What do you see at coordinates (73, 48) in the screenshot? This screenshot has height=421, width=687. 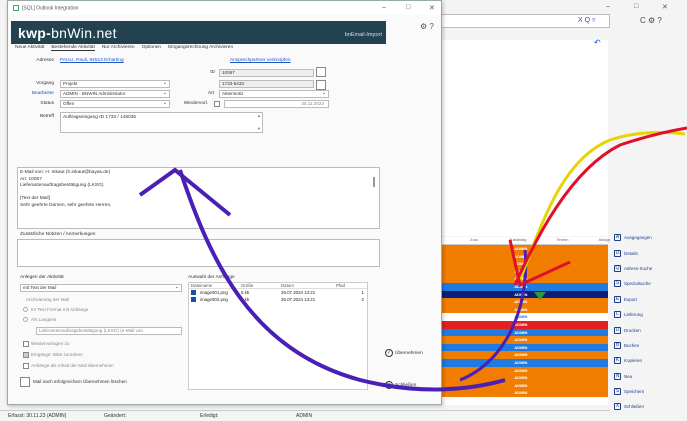 I see `tab-bestehende-aktivitaet: Bestehende Aktivität` at bounding box center [73, 48].